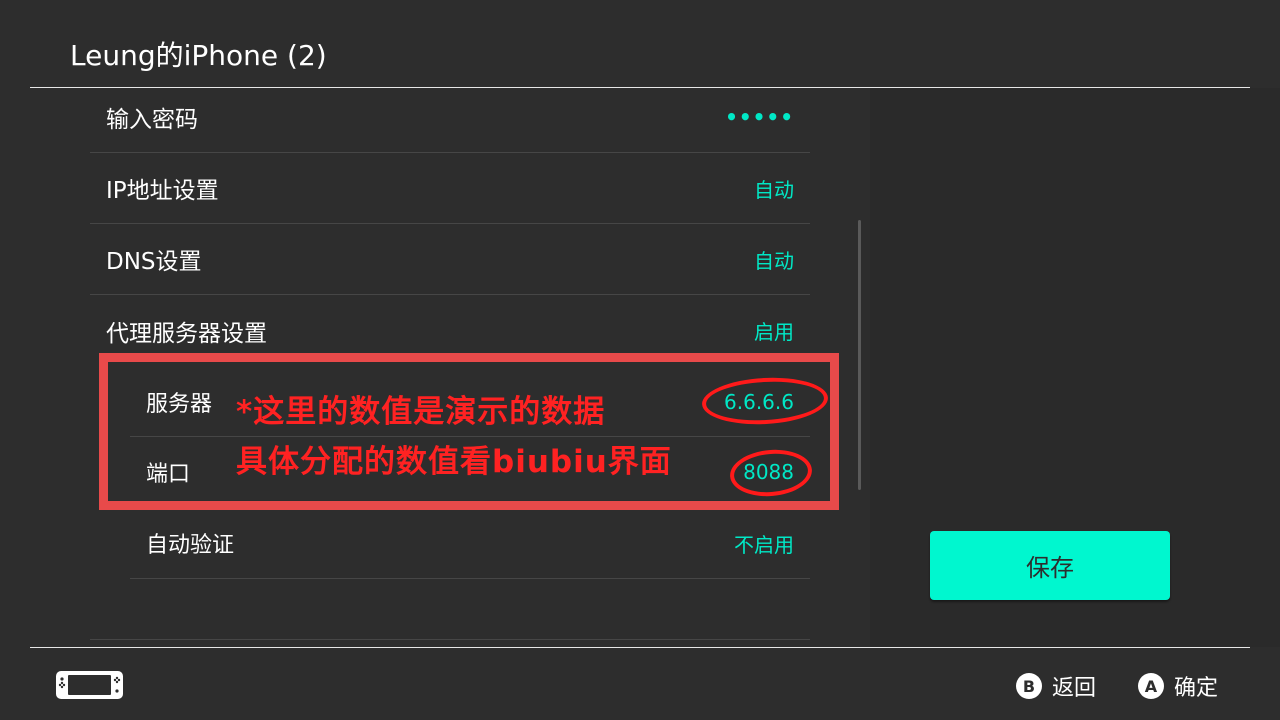 The image size is (1280, 720). I want to click on proxy-port-value: 8088, so click(768, 472).